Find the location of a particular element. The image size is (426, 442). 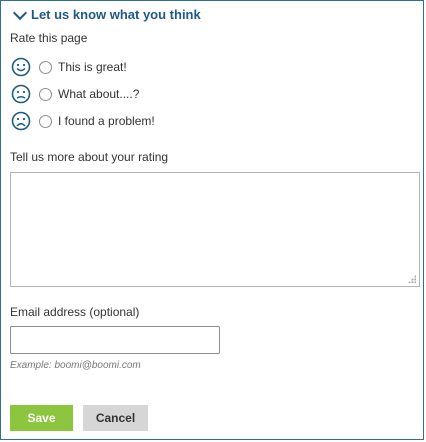

rate-option-what-about: What about....? is located at coordinates (75, 94).